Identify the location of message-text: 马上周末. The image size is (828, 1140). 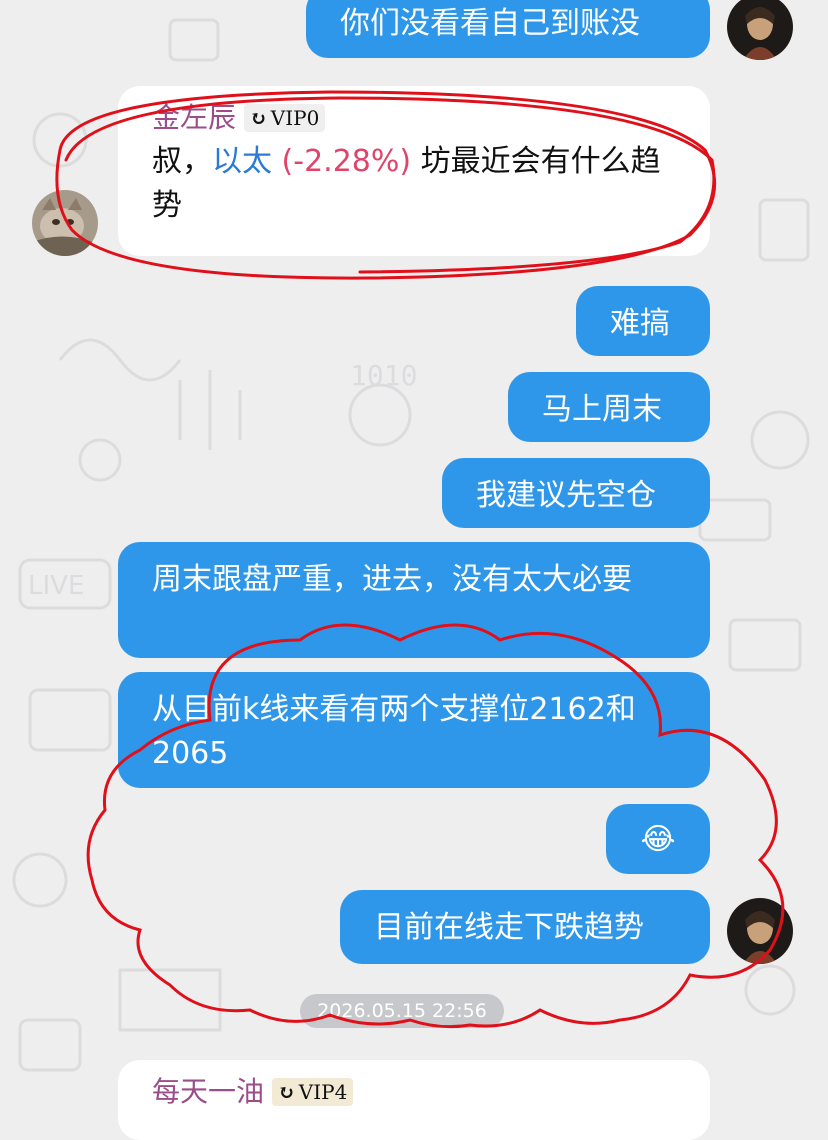
(602, 409).